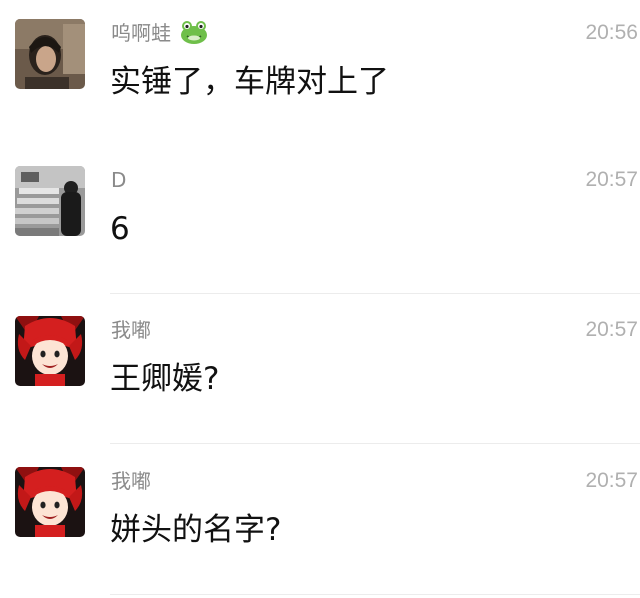  Describe the element at coordinates (120, 229) in the screenshot. I see `message-text: 6` at that location.